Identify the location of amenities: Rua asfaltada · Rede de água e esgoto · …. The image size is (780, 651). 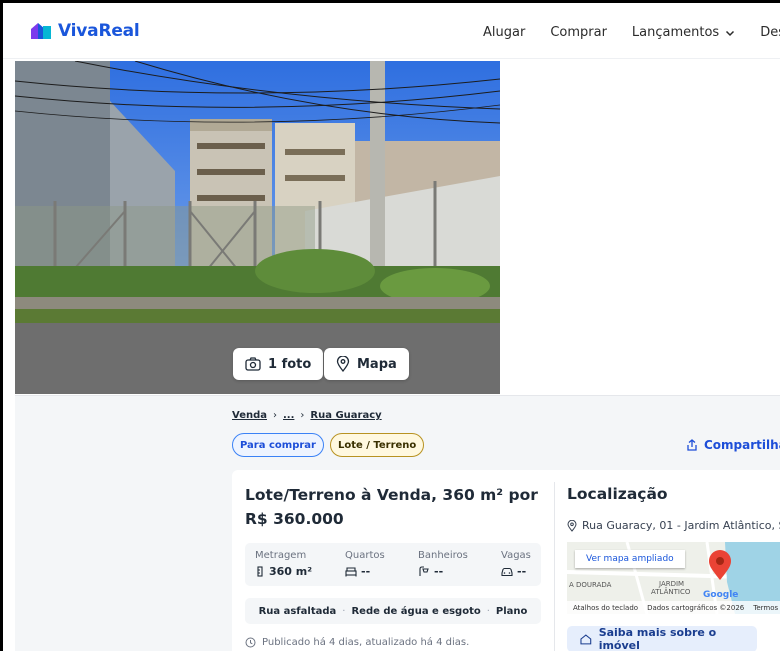
(393, 611).